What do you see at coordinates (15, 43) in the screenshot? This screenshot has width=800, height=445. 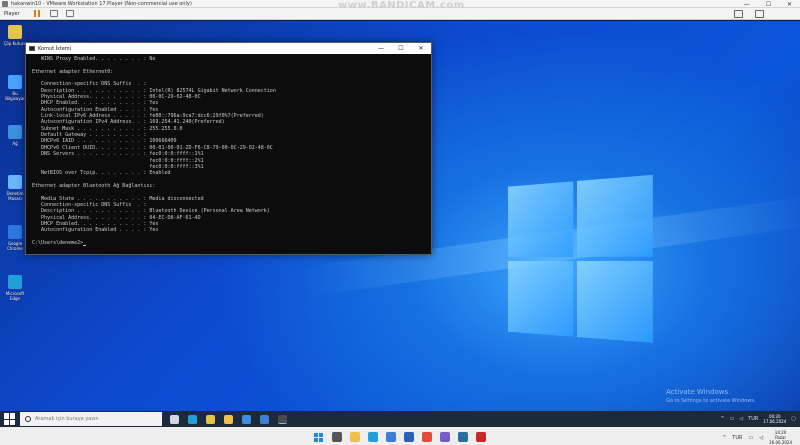 I see `desktop-icon-label: Çöp Kutusu` at bounding box center [15, 43].